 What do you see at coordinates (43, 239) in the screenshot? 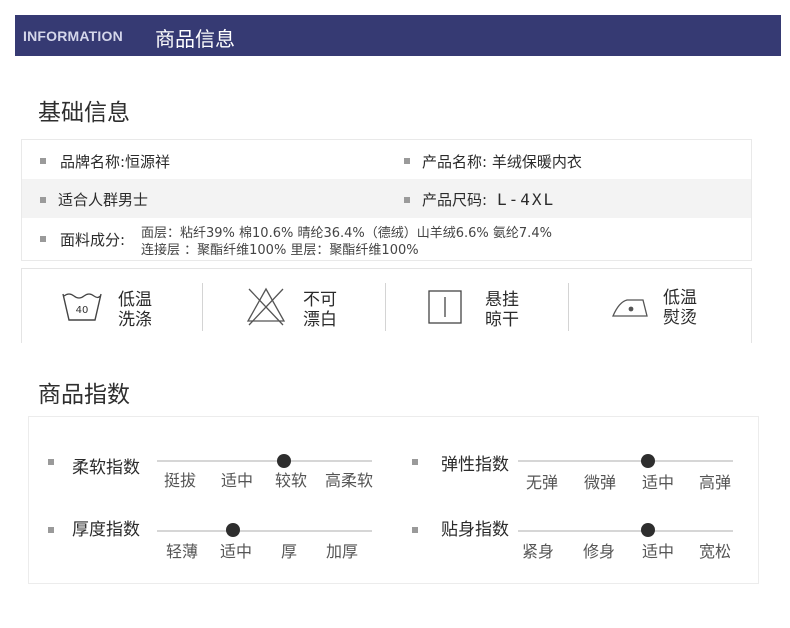
I see `bullet-fabric` at bounding box center [43, 239].